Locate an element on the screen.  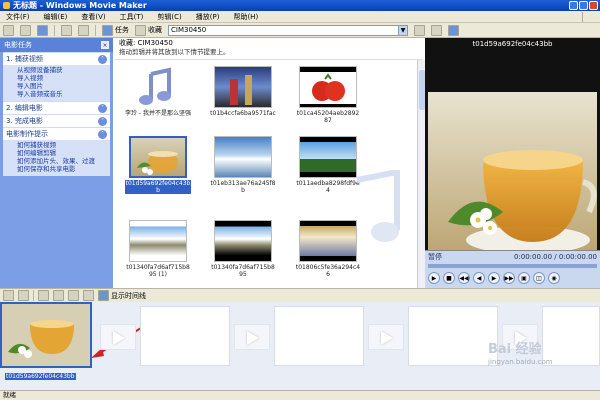
clip-item: t01ca45204aeb289287 is located at coordinates (328, 95).